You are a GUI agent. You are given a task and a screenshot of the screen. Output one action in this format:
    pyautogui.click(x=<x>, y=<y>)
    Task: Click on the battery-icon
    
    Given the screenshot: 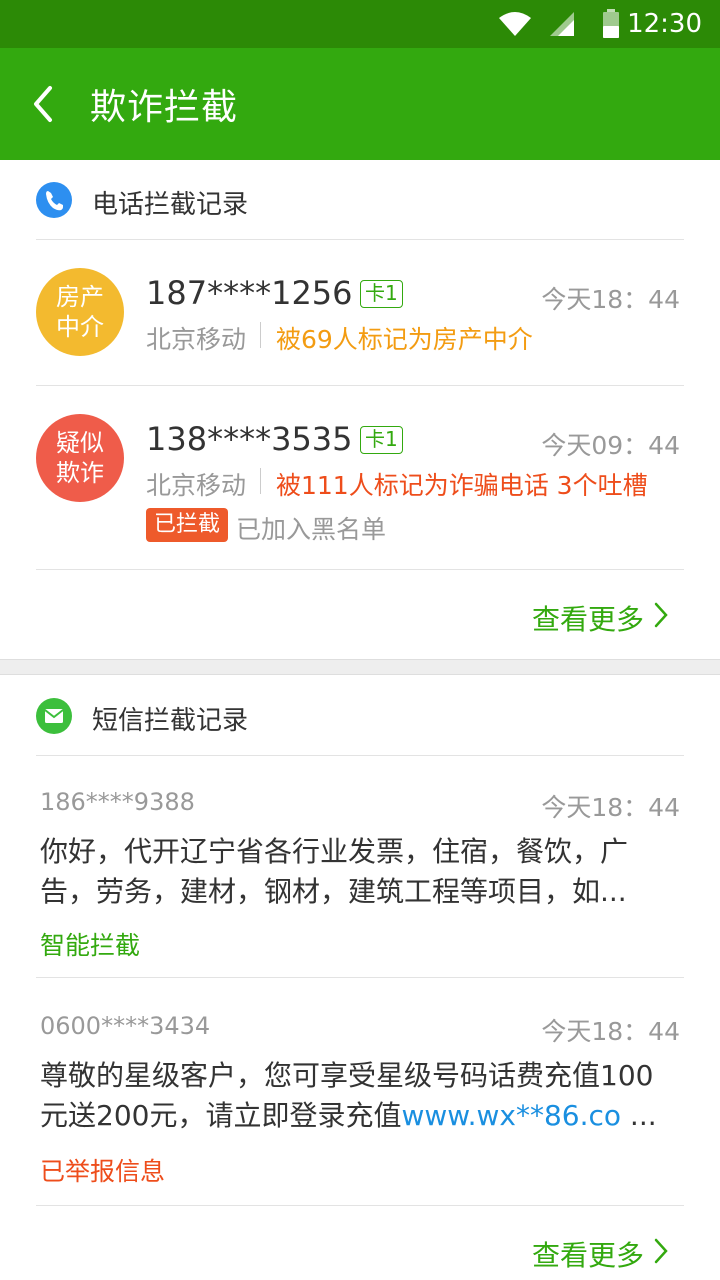 What is the action you would take?
    pyautogui.click(x=611, y=23)
    